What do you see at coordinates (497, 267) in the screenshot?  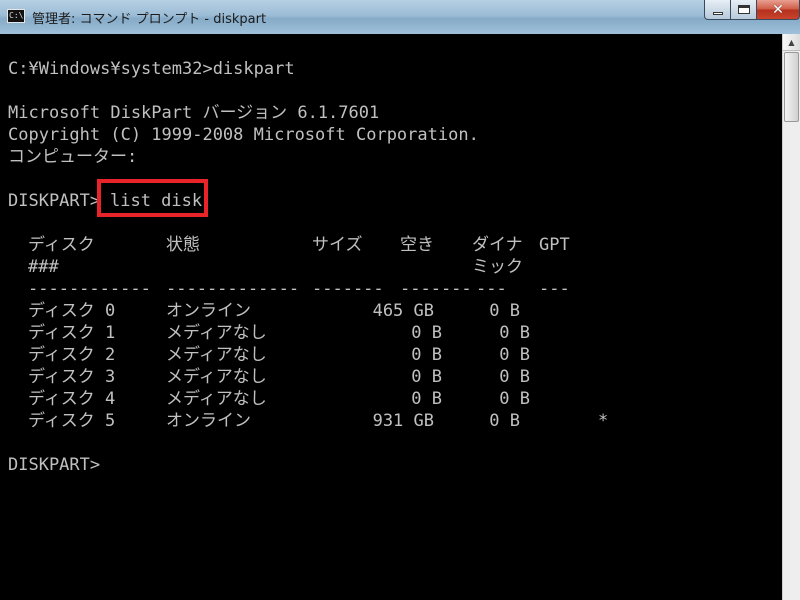 I see `header-dynamic-sub: ミック` at bounding box center [497, 267].